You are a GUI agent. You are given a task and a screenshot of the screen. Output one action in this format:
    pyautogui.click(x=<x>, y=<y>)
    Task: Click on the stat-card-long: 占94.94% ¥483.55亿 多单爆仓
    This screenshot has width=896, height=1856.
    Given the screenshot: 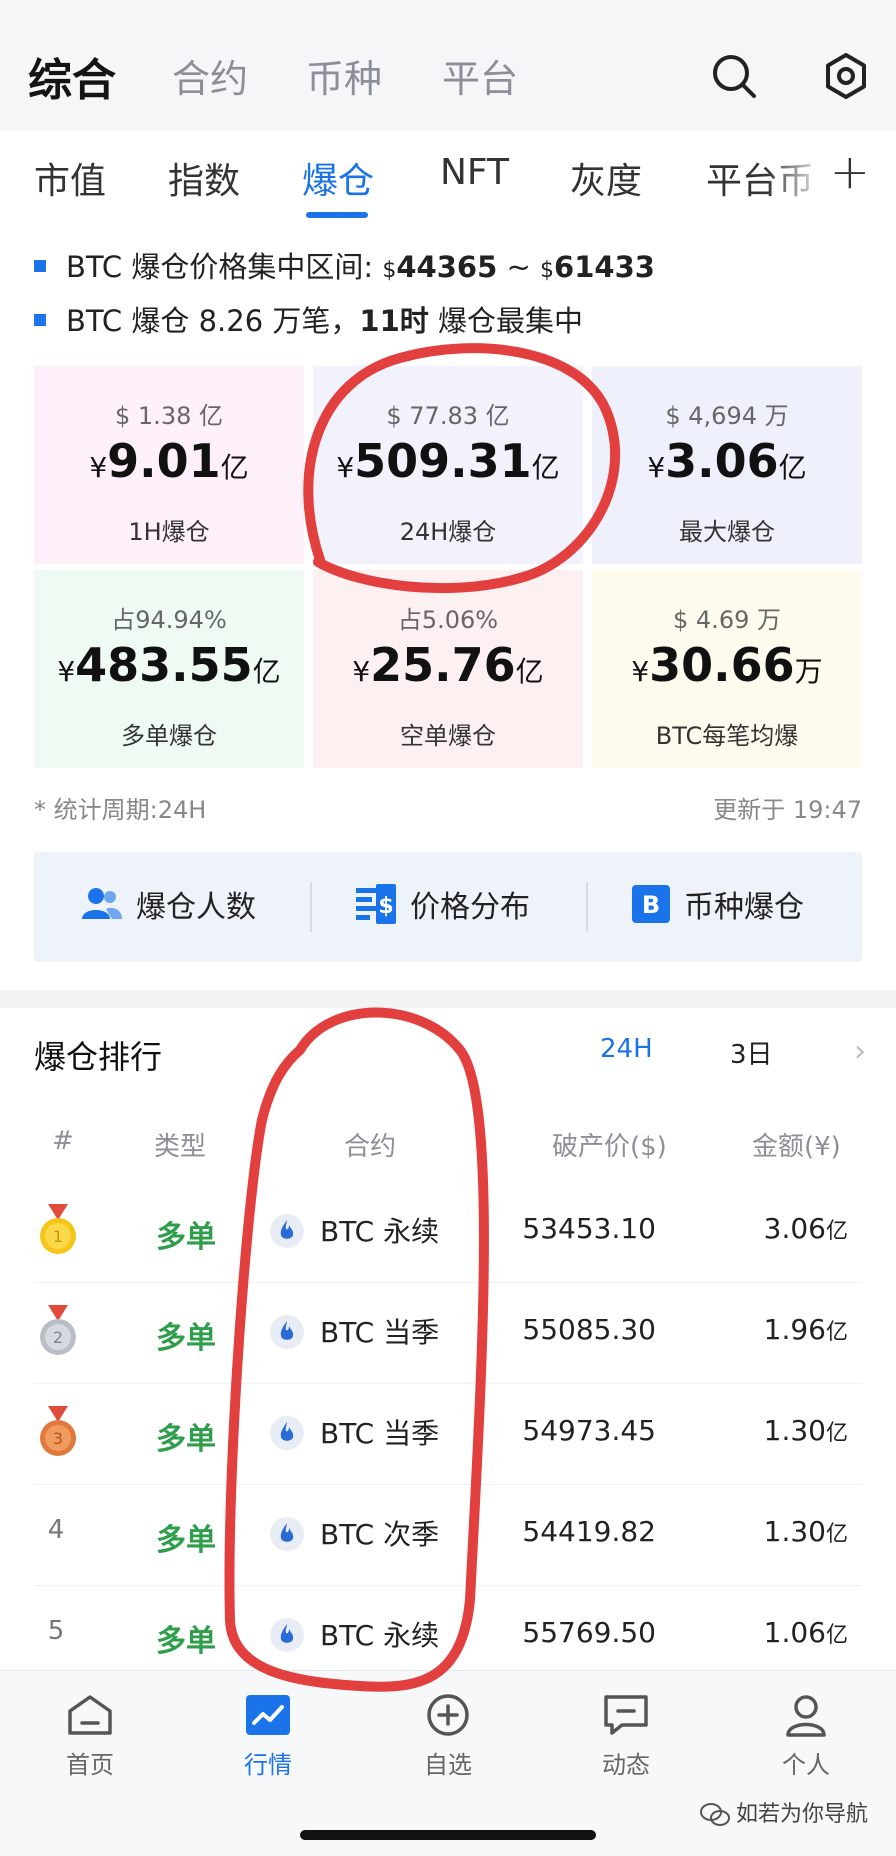 What is the action you would take?
    pyautogui.click(x=169, y=669)
    